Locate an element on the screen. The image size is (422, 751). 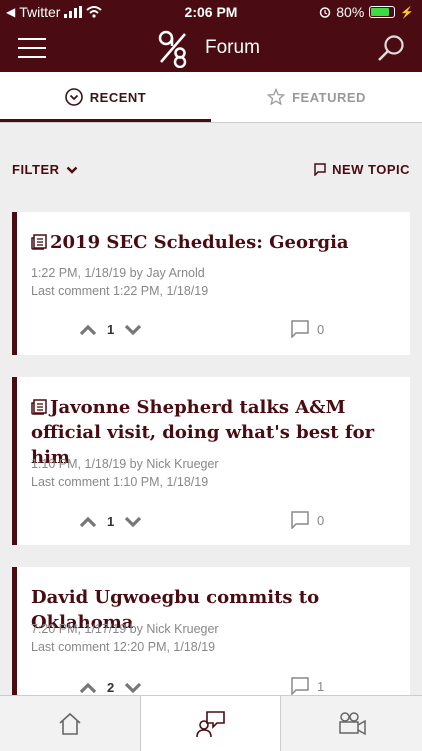
home-icon is located at coordinates (70, 723).